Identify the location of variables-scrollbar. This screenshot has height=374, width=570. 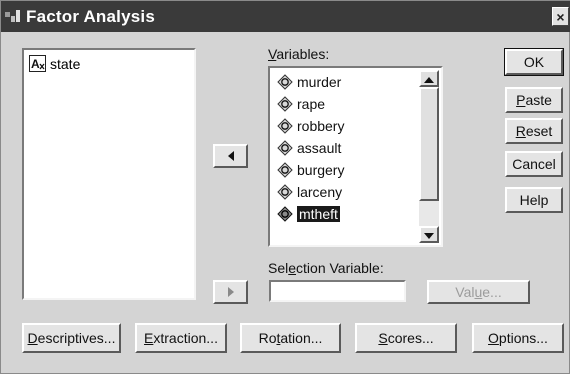
(429, 156).